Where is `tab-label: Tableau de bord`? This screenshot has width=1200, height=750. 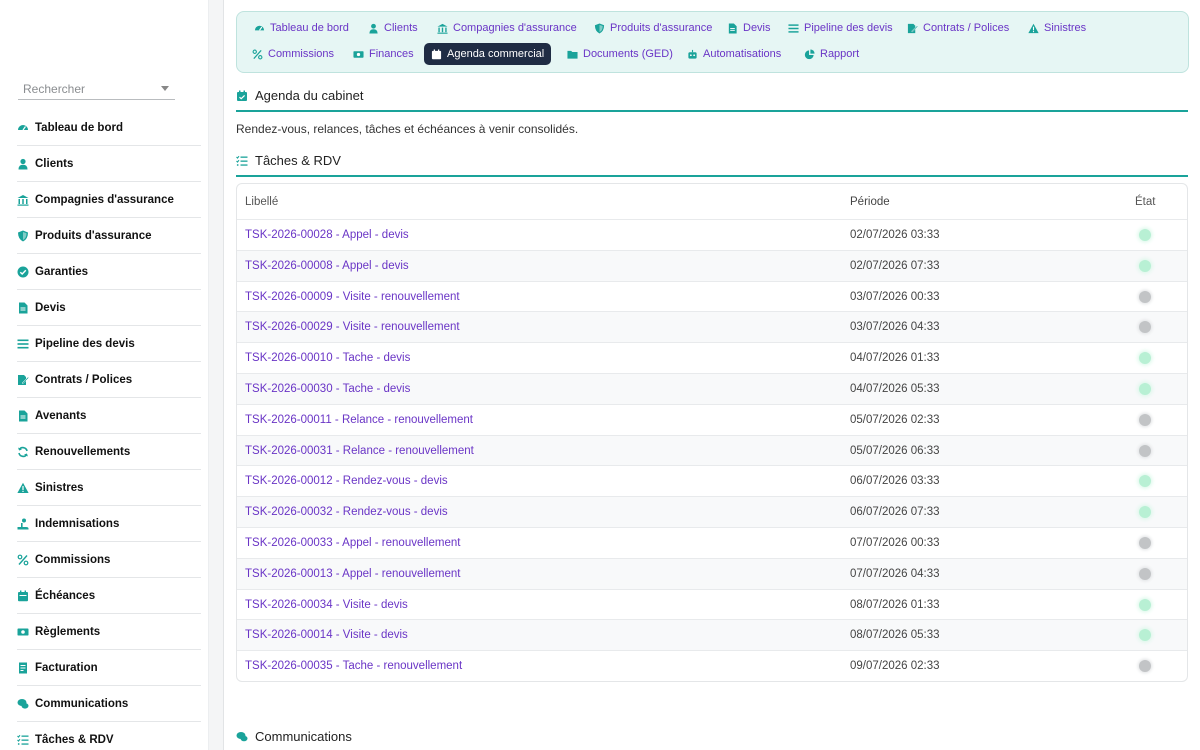 tab-label: Tableau de bord is located at coordinates (309, 28).